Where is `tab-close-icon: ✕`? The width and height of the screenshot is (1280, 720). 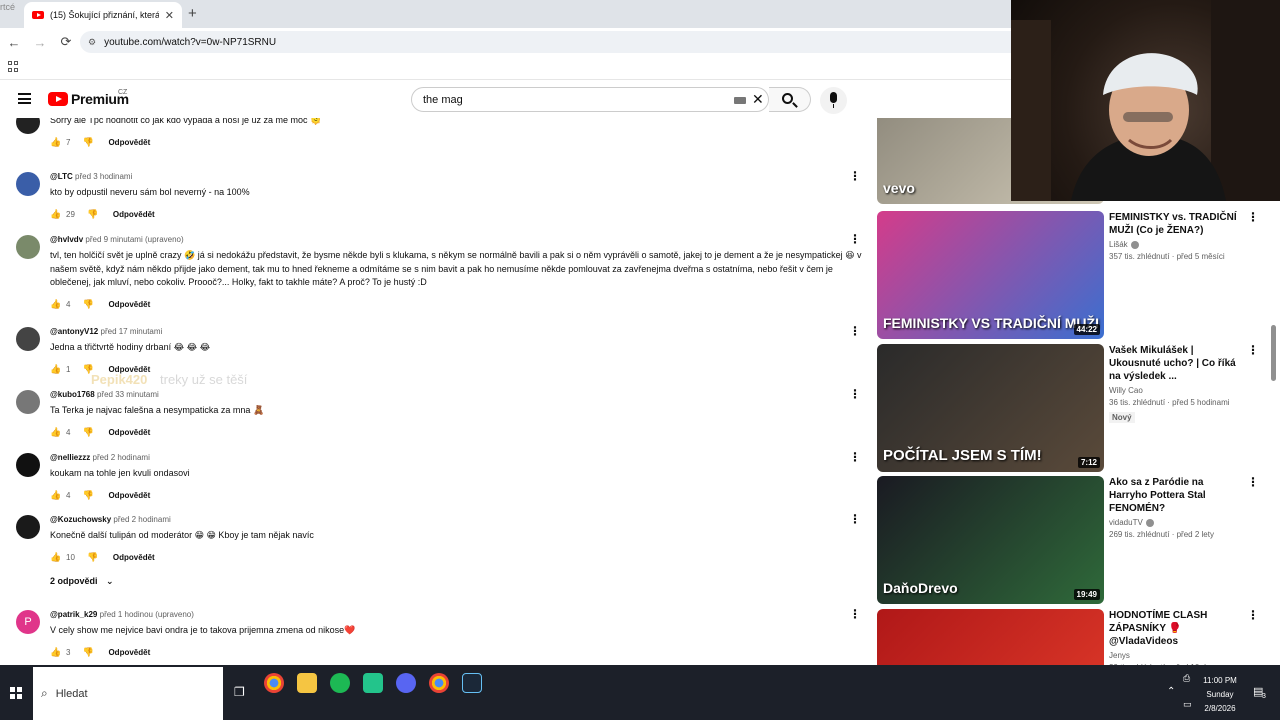
tab-close-icon: ✕ is located at coordinates (169, 15).